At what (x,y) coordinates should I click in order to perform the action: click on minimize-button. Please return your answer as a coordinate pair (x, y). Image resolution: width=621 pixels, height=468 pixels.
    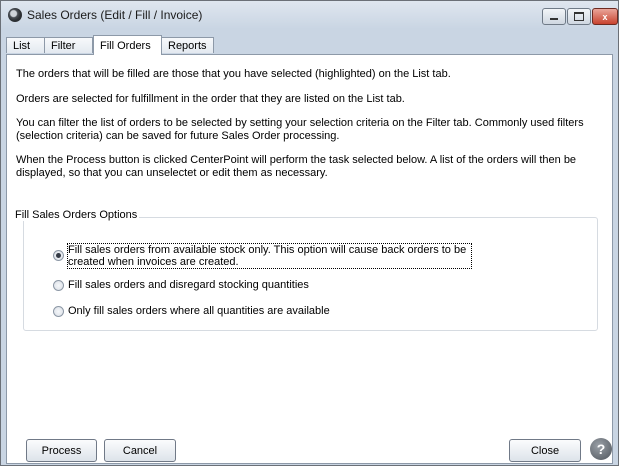
    Looking at the image, I should click on (554, 16).